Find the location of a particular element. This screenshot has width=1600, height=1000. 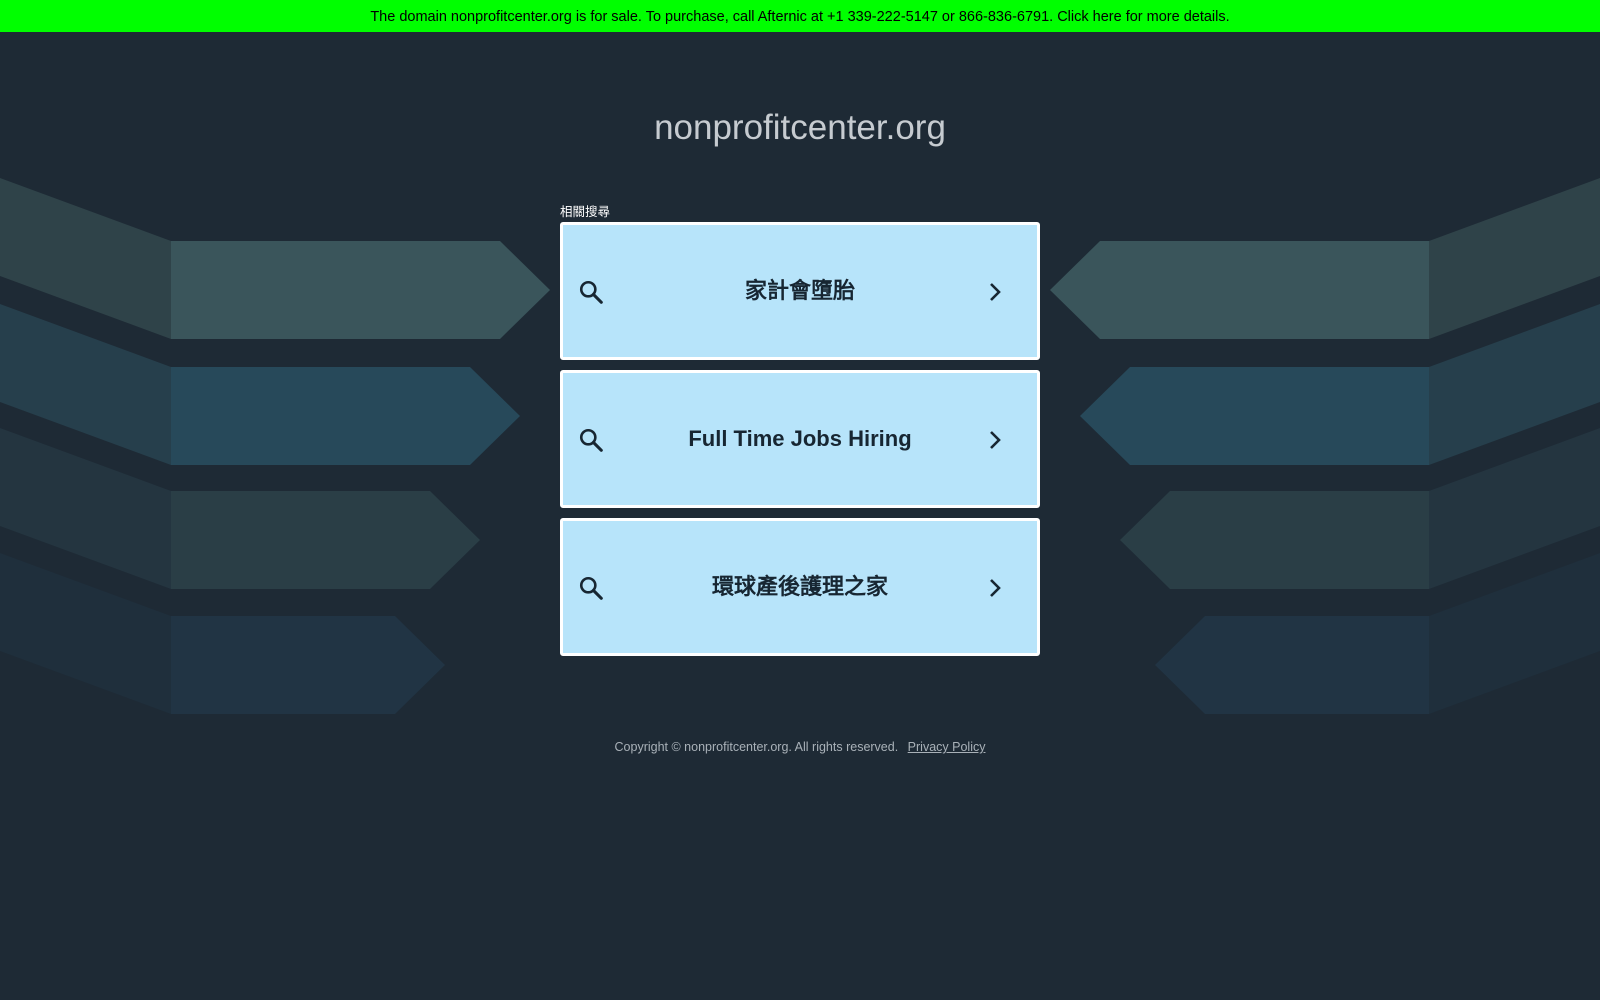

related-search-label: 家計會墮胎 is located at coordinates (799, 290).